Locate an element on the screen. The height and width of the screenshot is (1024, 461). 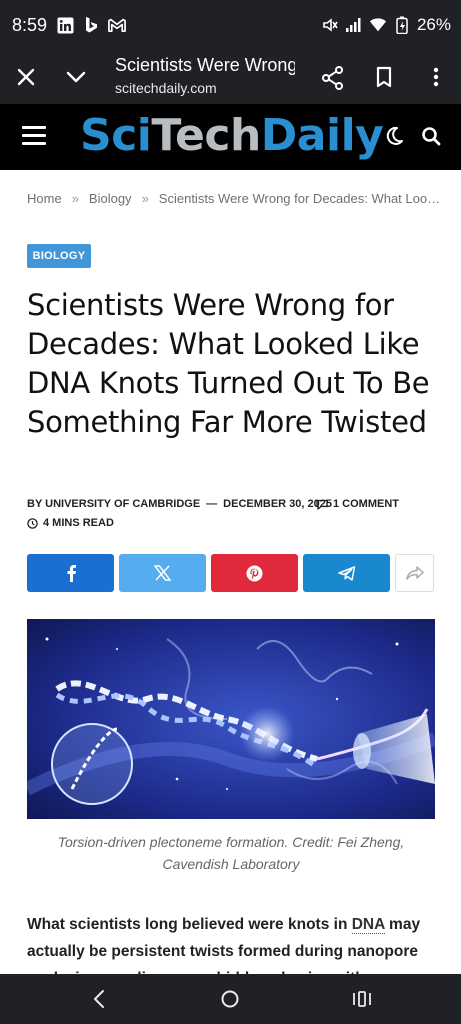
telegram-icon is located at coordinates (346, 573).